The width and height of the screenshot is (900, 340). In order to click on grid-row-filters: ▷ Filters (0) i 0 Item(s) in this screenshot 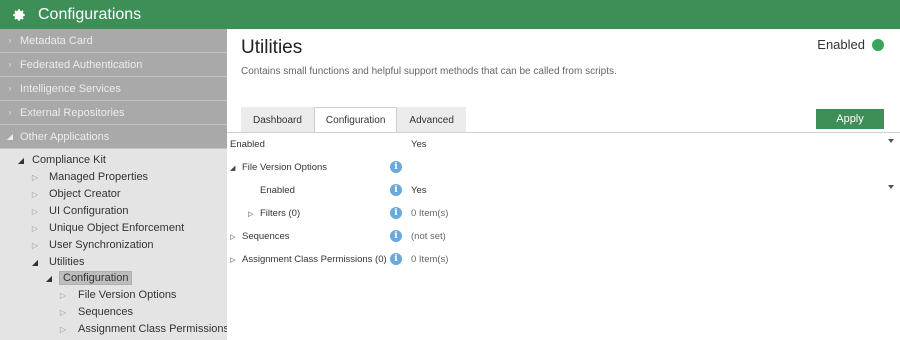, I will do `click(563, 213)`.